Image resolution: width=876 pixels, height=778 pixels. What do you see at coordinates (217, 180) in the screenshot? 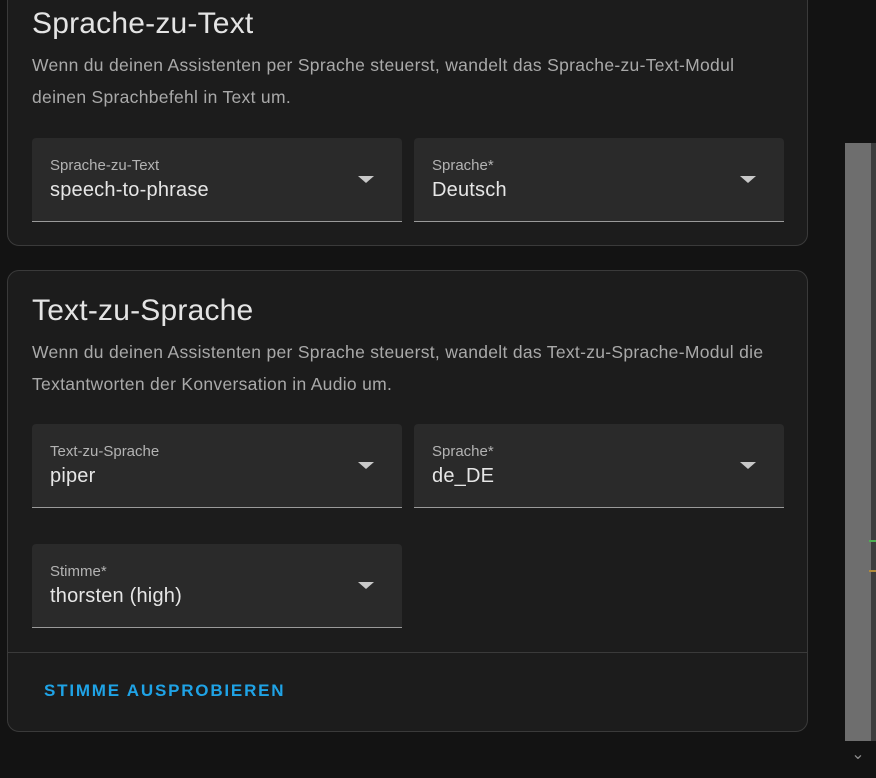
I see `stt-engine-select: Sprache-zu-Text speech-to-phrase` at bounding box center [217, 180].